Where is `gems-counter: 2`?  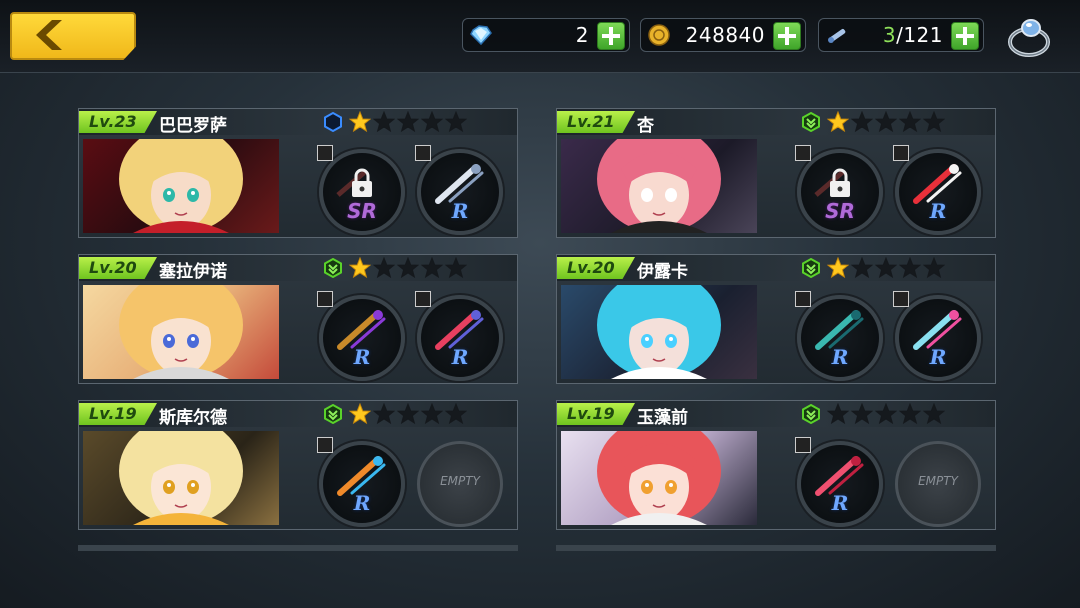 gems-counter: 2 is located at coordinates (546, 35).